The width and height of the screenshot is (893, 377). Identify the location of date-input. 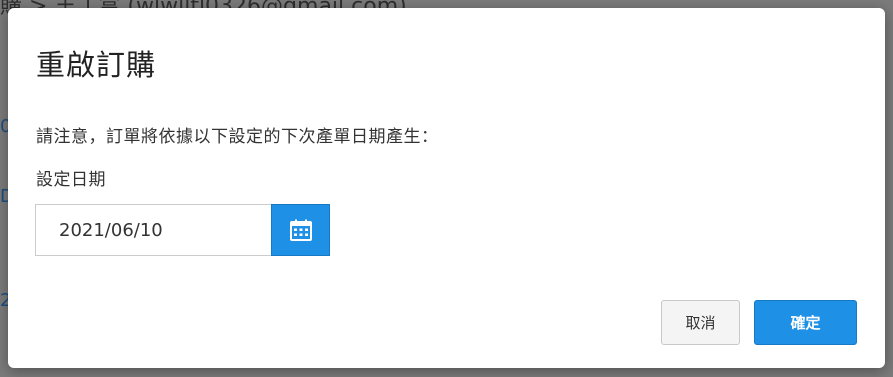
(153, 230).